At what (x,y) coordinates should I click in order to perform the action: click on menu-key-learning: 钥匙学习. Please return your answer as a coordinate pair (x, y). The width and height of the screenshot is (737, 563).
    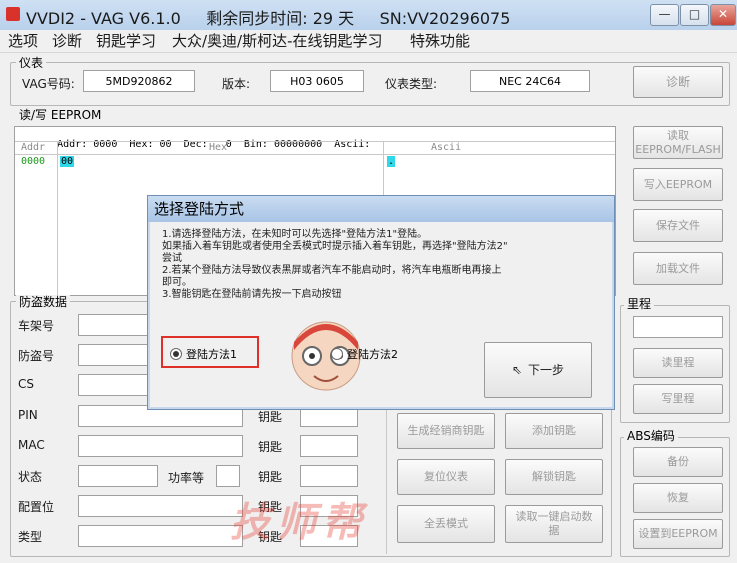
    Looking at the image, I should click on (126, 41).